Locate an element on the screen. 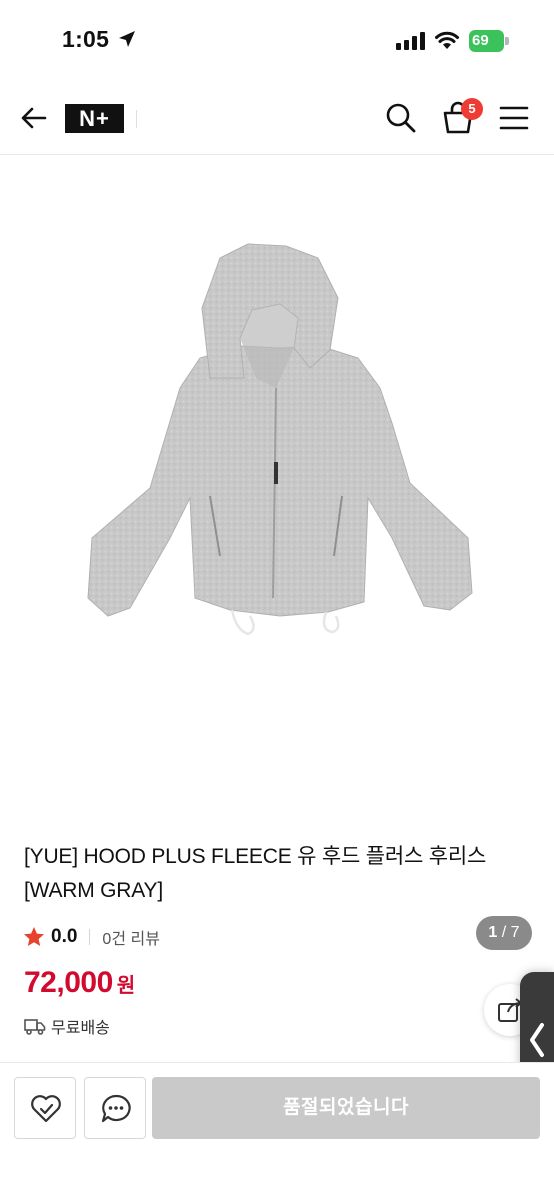 The width and height of the screenshot is (554, 1200). status-bar: 1:05 69 is located at coordinates (277, 40).